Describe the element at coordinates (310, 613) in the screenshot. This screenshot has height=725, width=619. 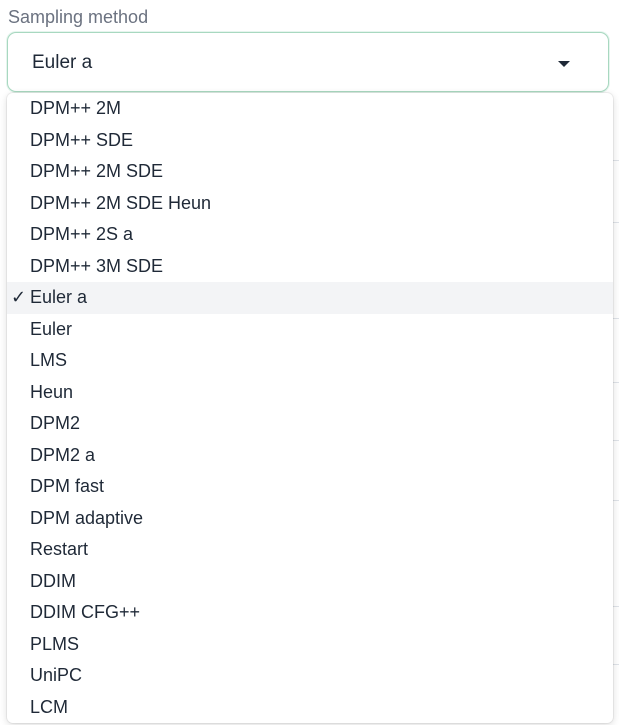
I see `option-item: DDIM CFG++` at that location.